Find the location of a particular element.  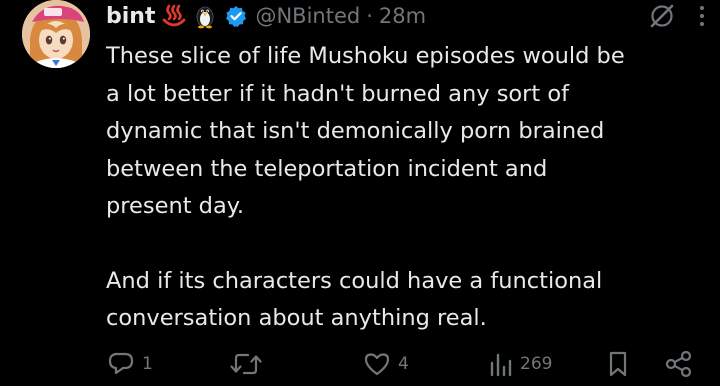

avatar is located at coordinates (56, 34).